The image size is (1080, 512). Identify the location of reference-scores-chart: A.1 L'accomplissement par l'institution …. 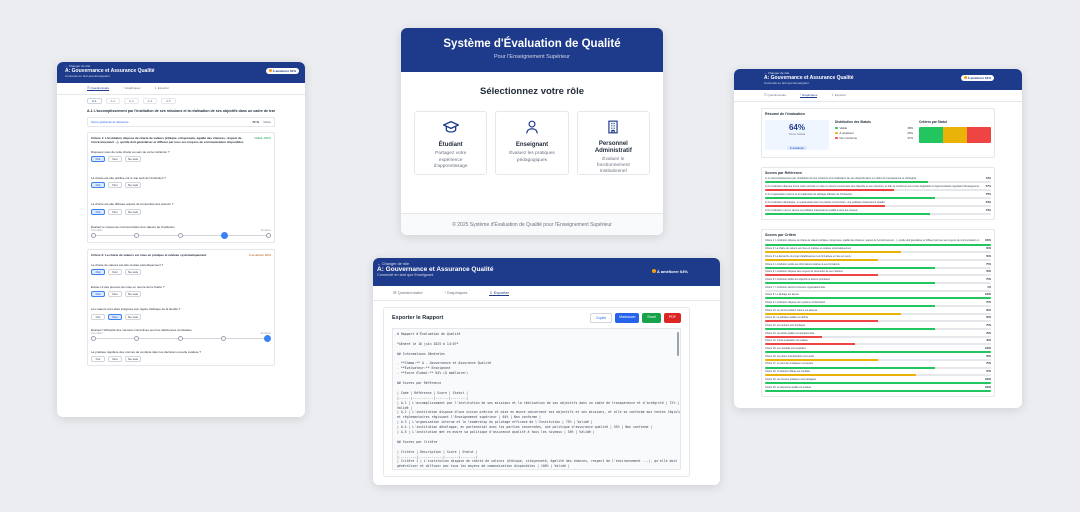
(878, 196).